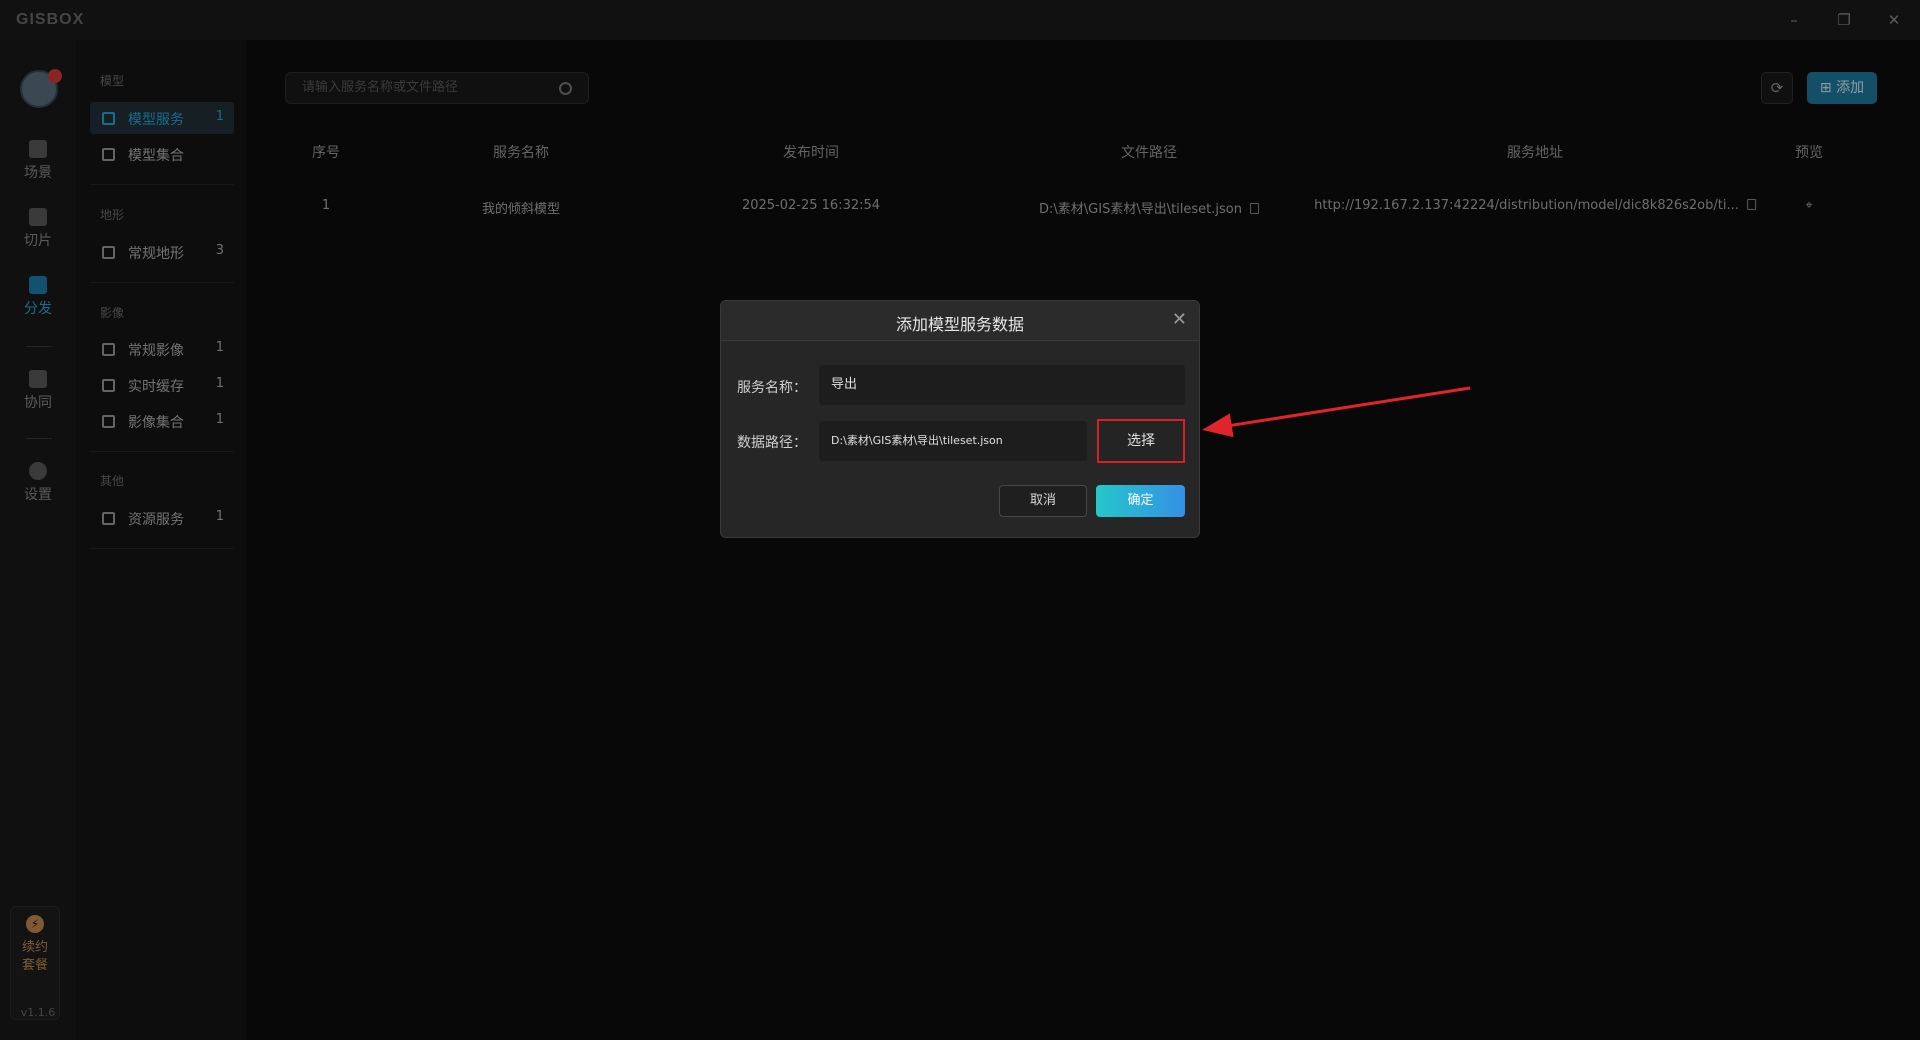 The height and width of the screenshot is (1040, 1920). I want to click on data-path-field: D:\素材\GIS素材\导出\tileset.json, so click(953, 441).